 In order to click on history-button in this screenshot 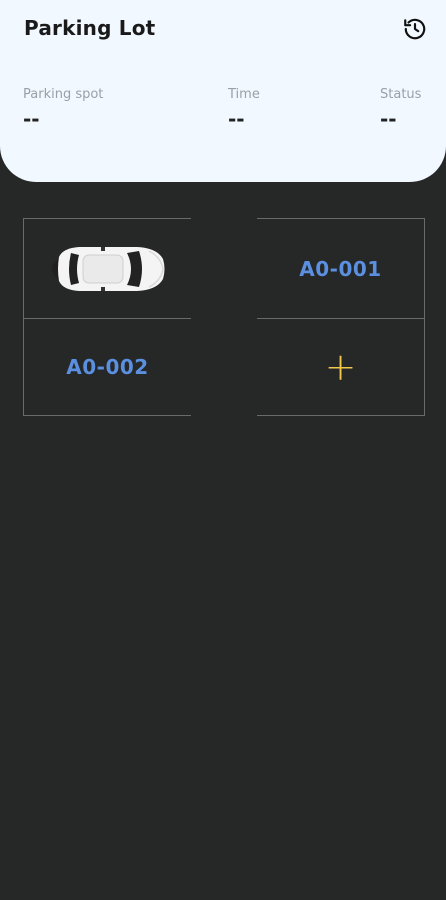, I will do `click(415, 31)`.